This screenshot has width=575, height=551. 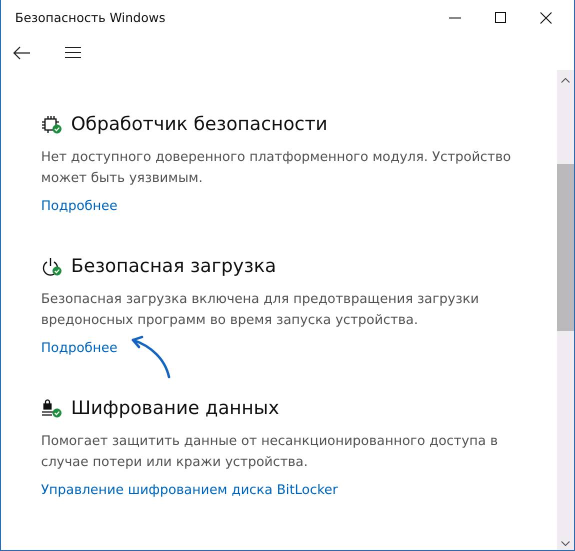 What do you see at coordinates (189, 490) in the screenshot?
I see `section-link: Управление шифрованием диска BitLocker` at bounding box center [189, 490].